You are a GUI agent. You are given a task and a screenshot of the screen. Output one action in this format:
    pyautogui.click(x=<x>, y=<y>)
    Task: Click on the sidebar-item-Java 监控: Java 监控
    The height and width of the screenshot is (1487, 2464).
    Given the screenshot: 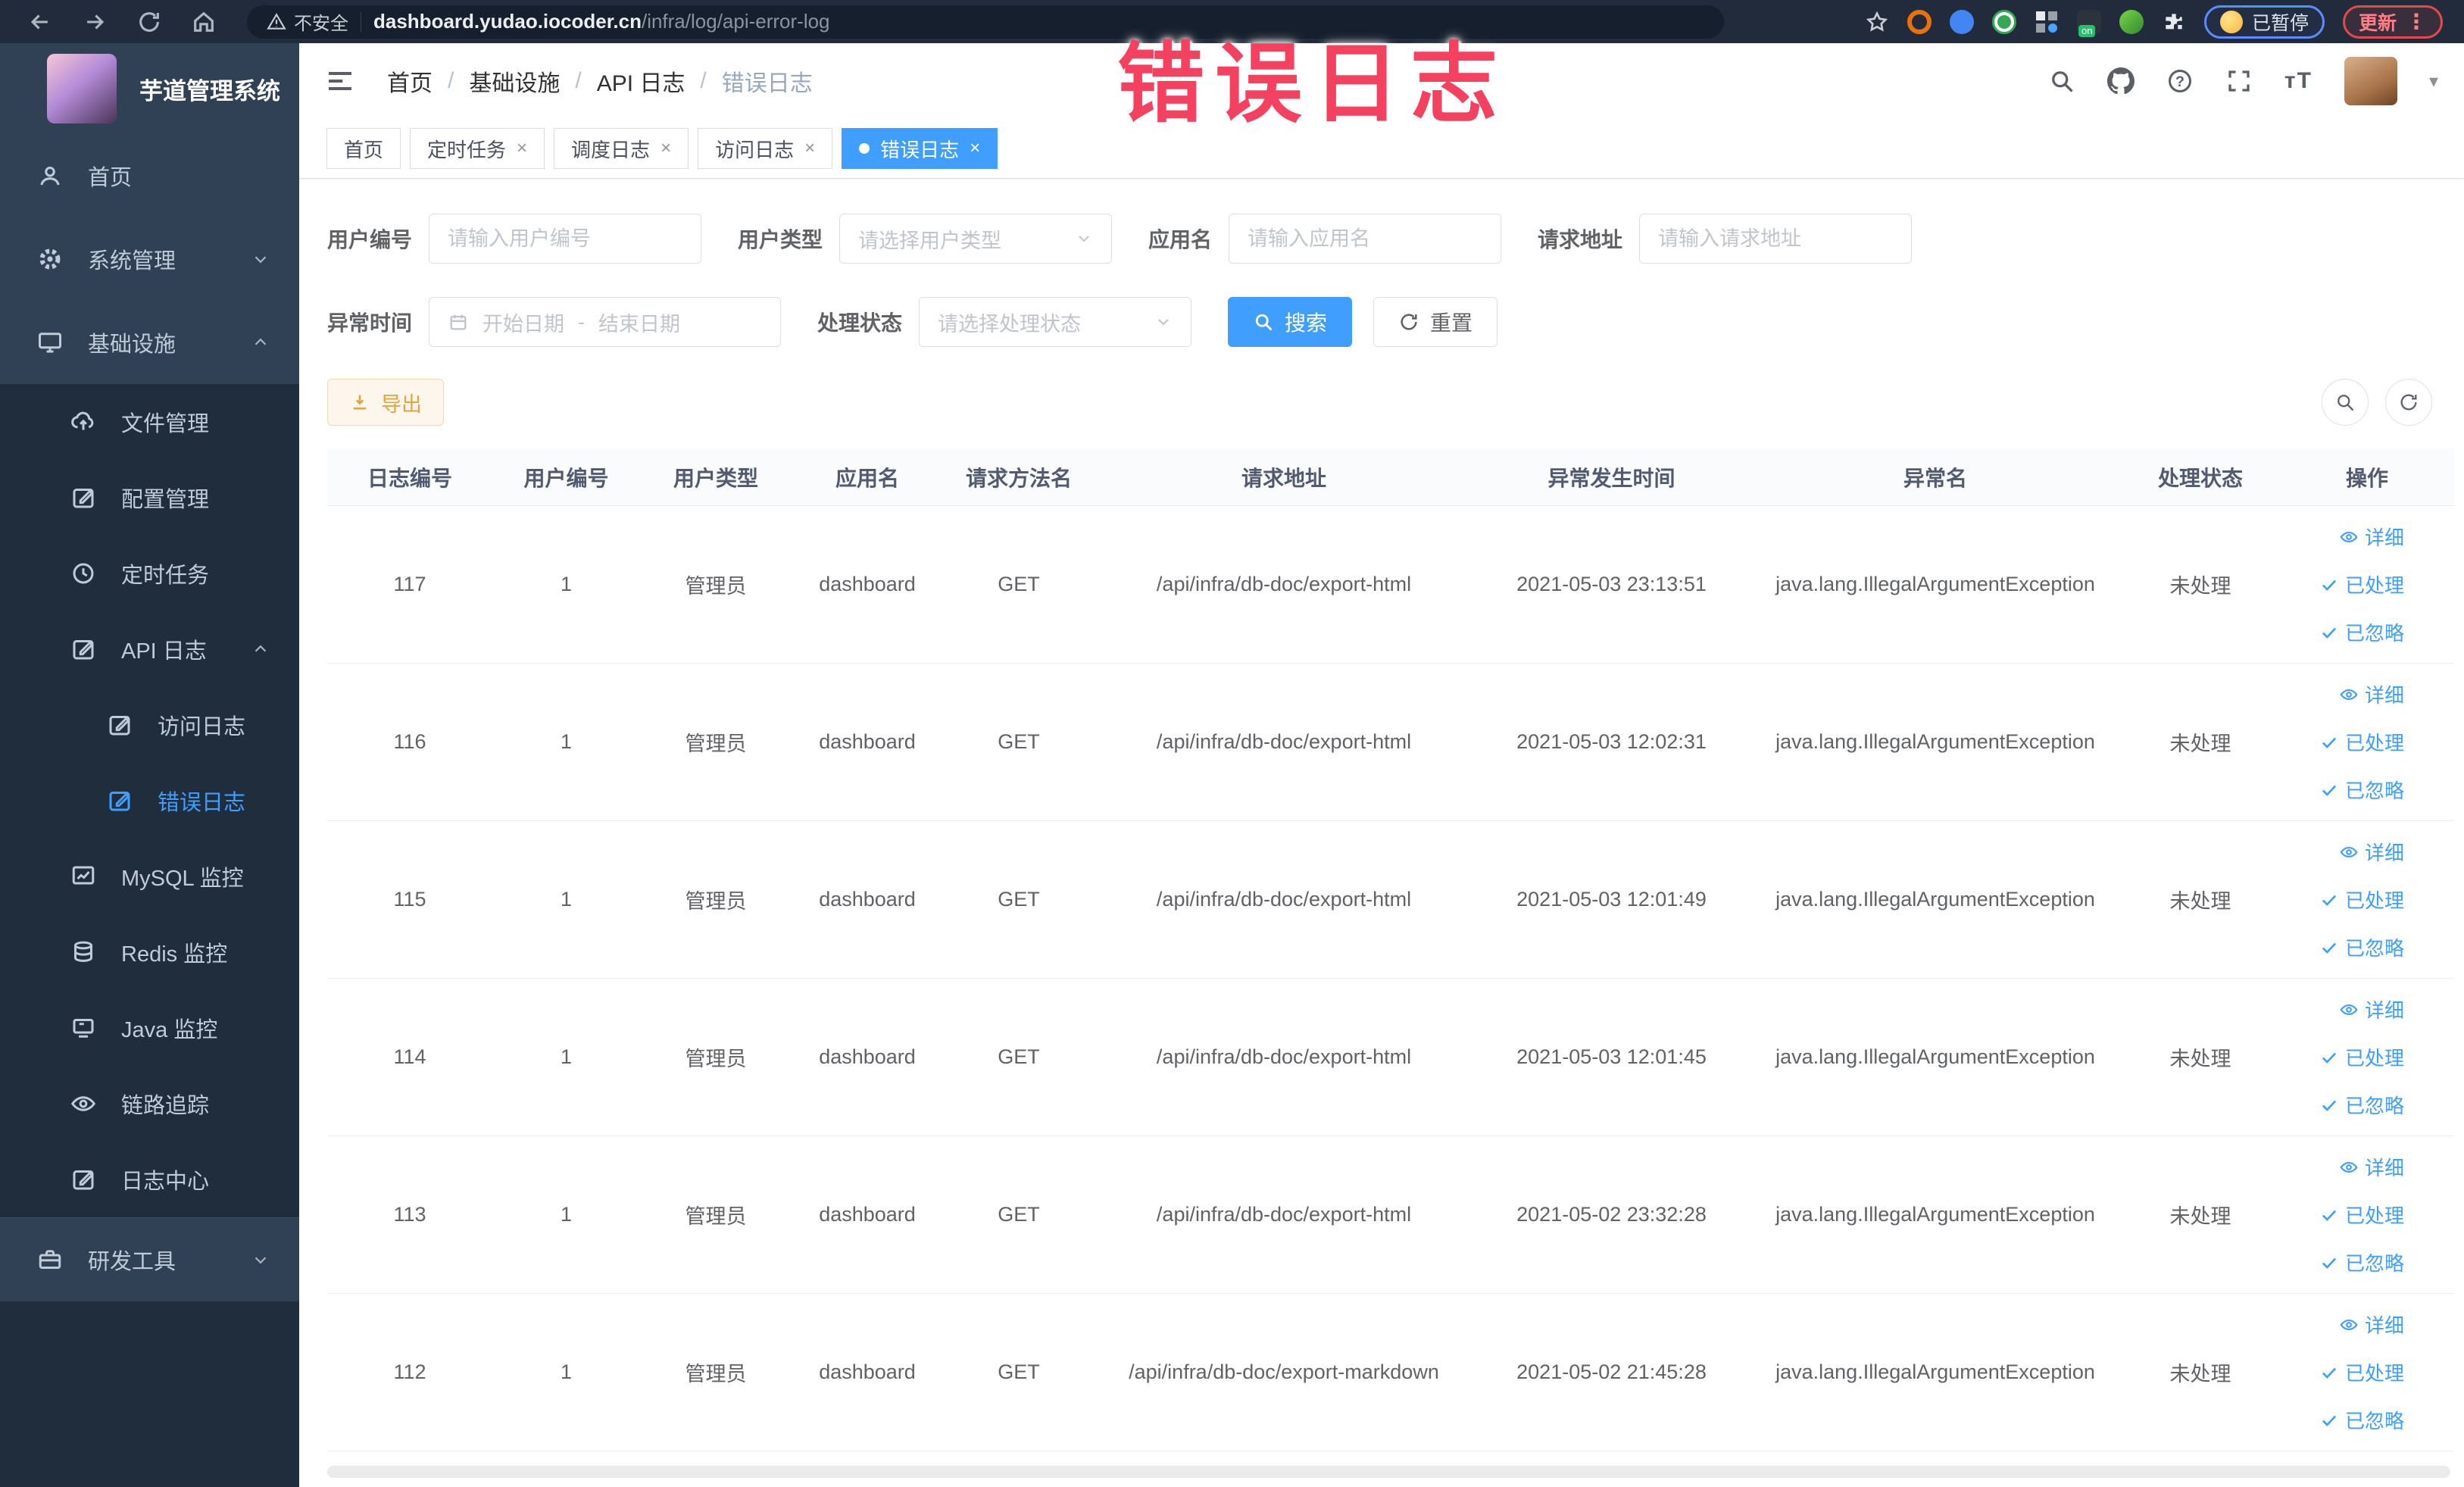 What is the action you would take?
    pyautogui.click(x=149, y=1028)
    